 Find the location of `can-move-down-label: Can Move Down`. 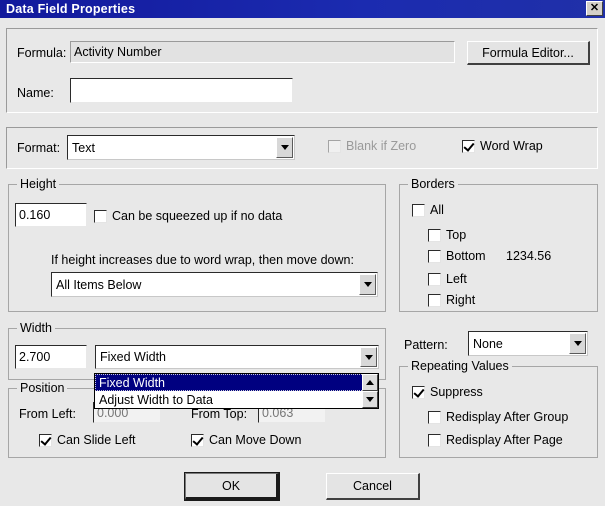

can-move-down-label: Can Move Down is located at coordinates (255, 440).